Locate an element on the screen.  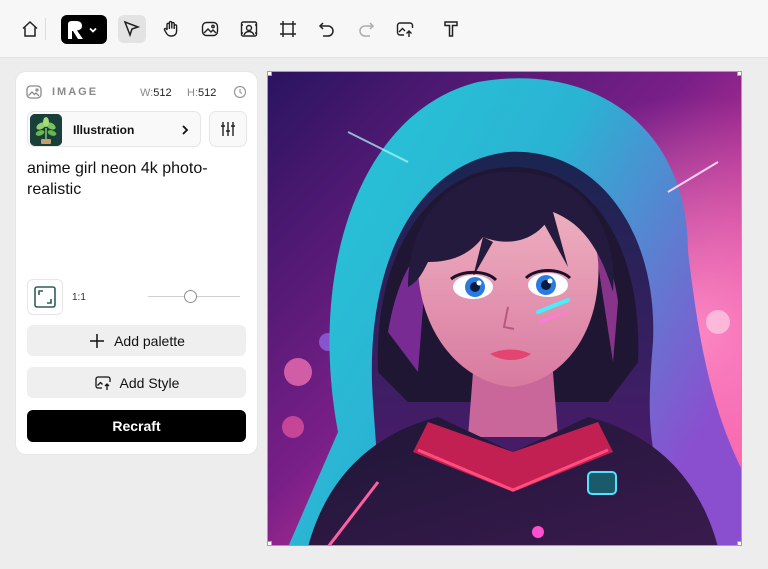
sliders-icon is located at coordinates (228, 129).